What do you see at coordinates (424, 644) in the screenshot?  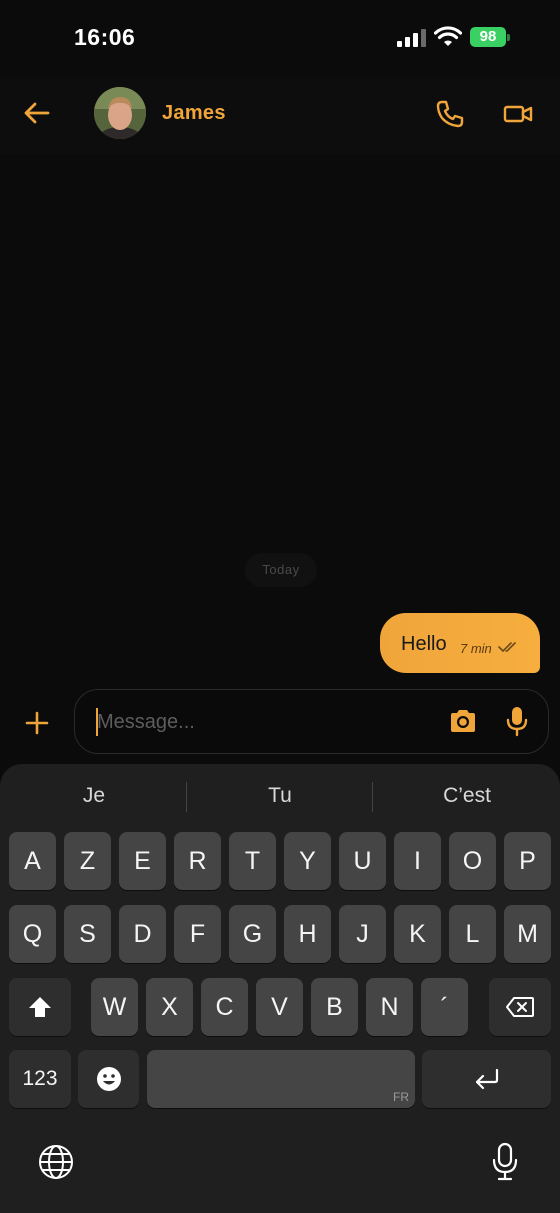 I see `message-text: Hello` at bounding box center [424, 644].